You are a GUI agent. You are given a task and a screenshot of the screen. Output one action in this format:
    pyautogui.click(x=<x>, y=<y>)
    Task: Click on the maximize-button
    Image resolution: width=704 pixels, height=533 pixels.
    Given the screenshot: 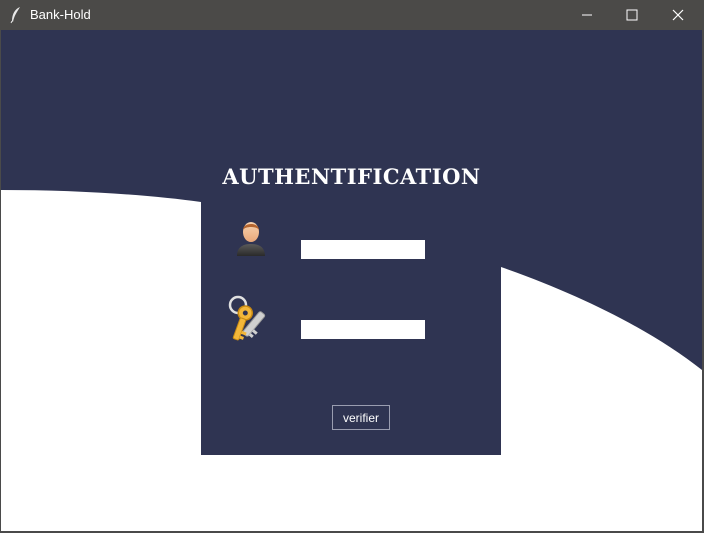 What is the action you would take?
    pyautogui.click(x=632, y=15)
    